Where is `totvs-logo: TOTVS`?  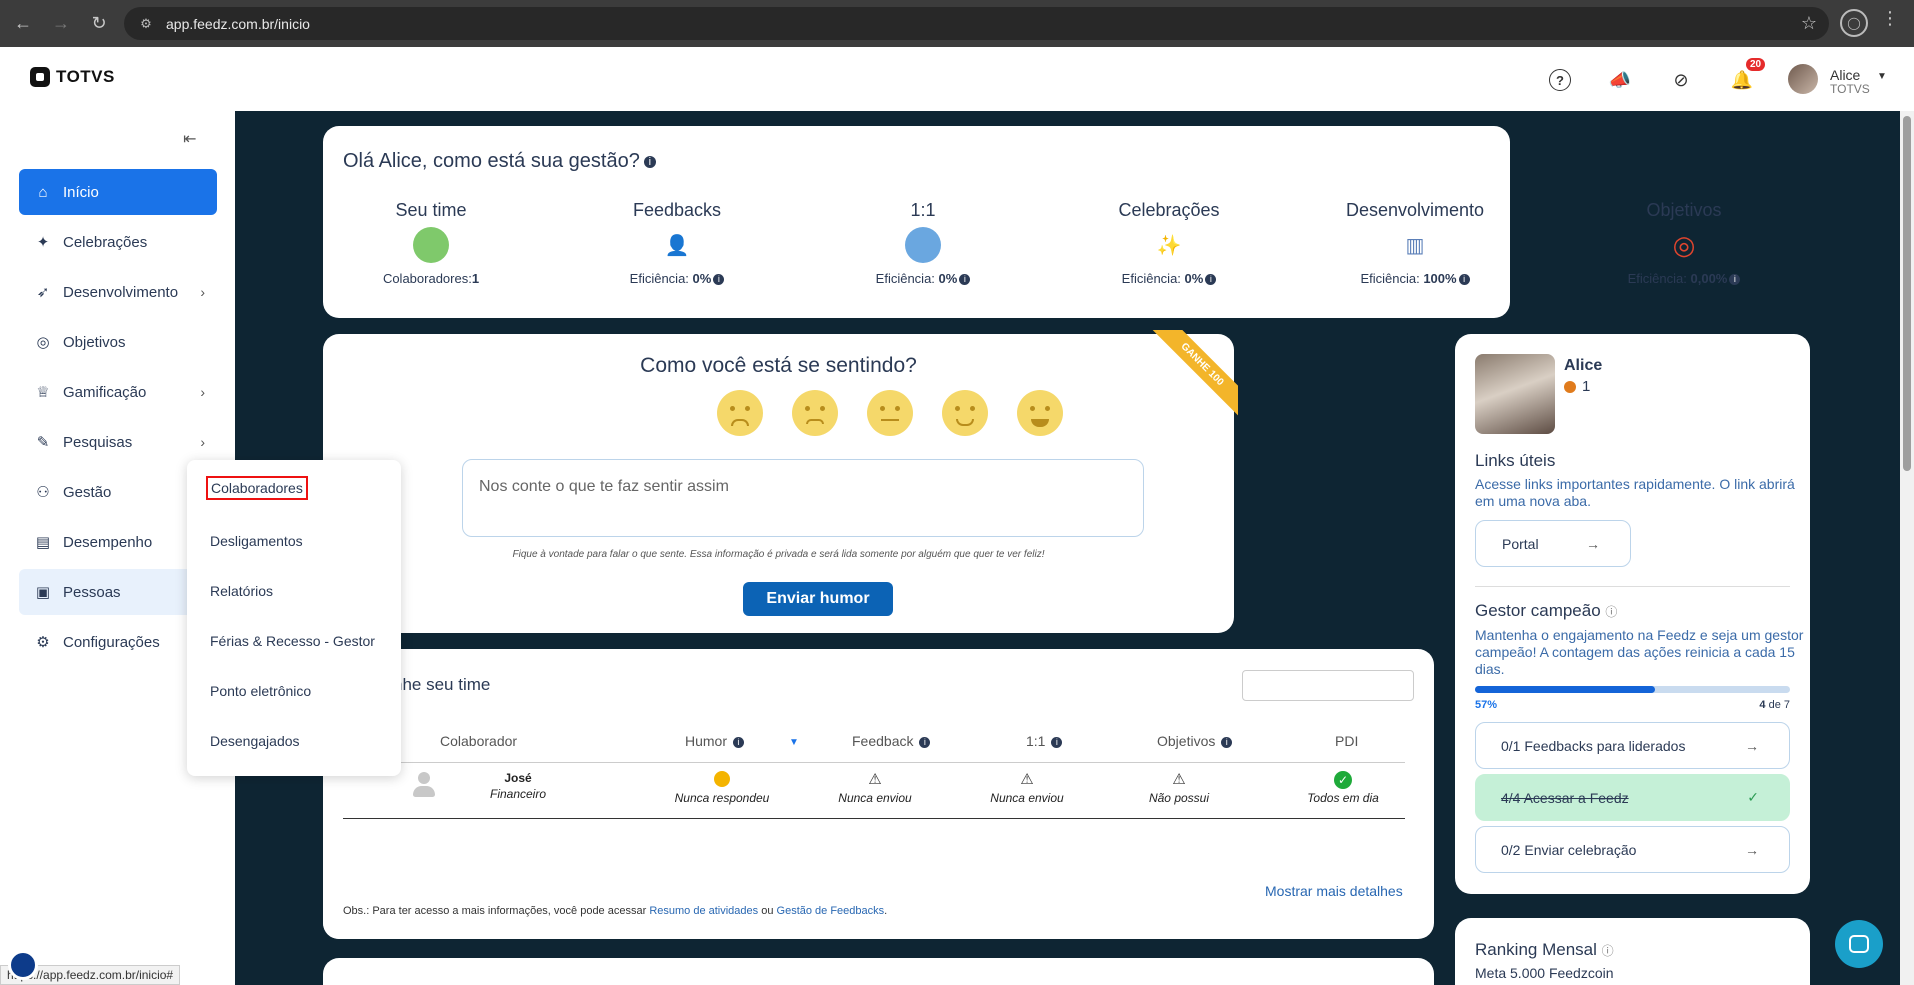
totvs-logo: TOTVS is located at coordinates (72, 77).